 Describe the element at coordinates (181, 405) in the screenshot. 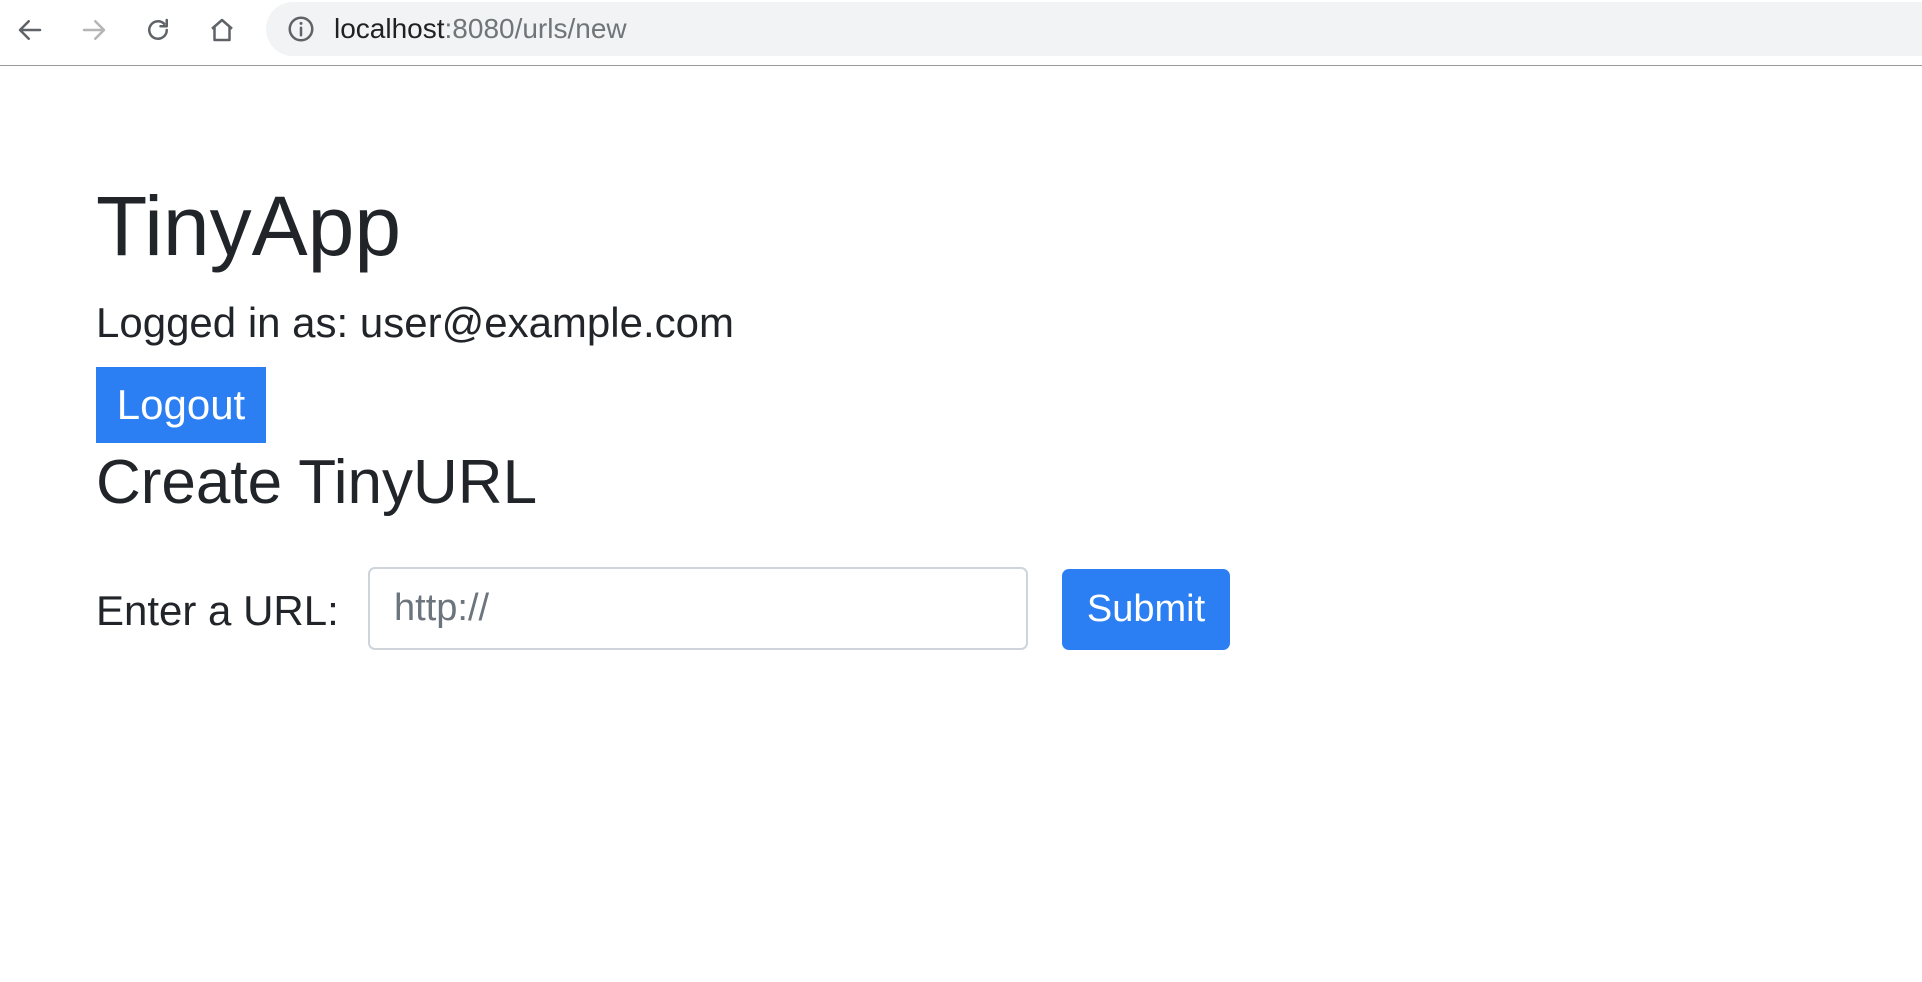

I see `logout-button: Logout` at that location.